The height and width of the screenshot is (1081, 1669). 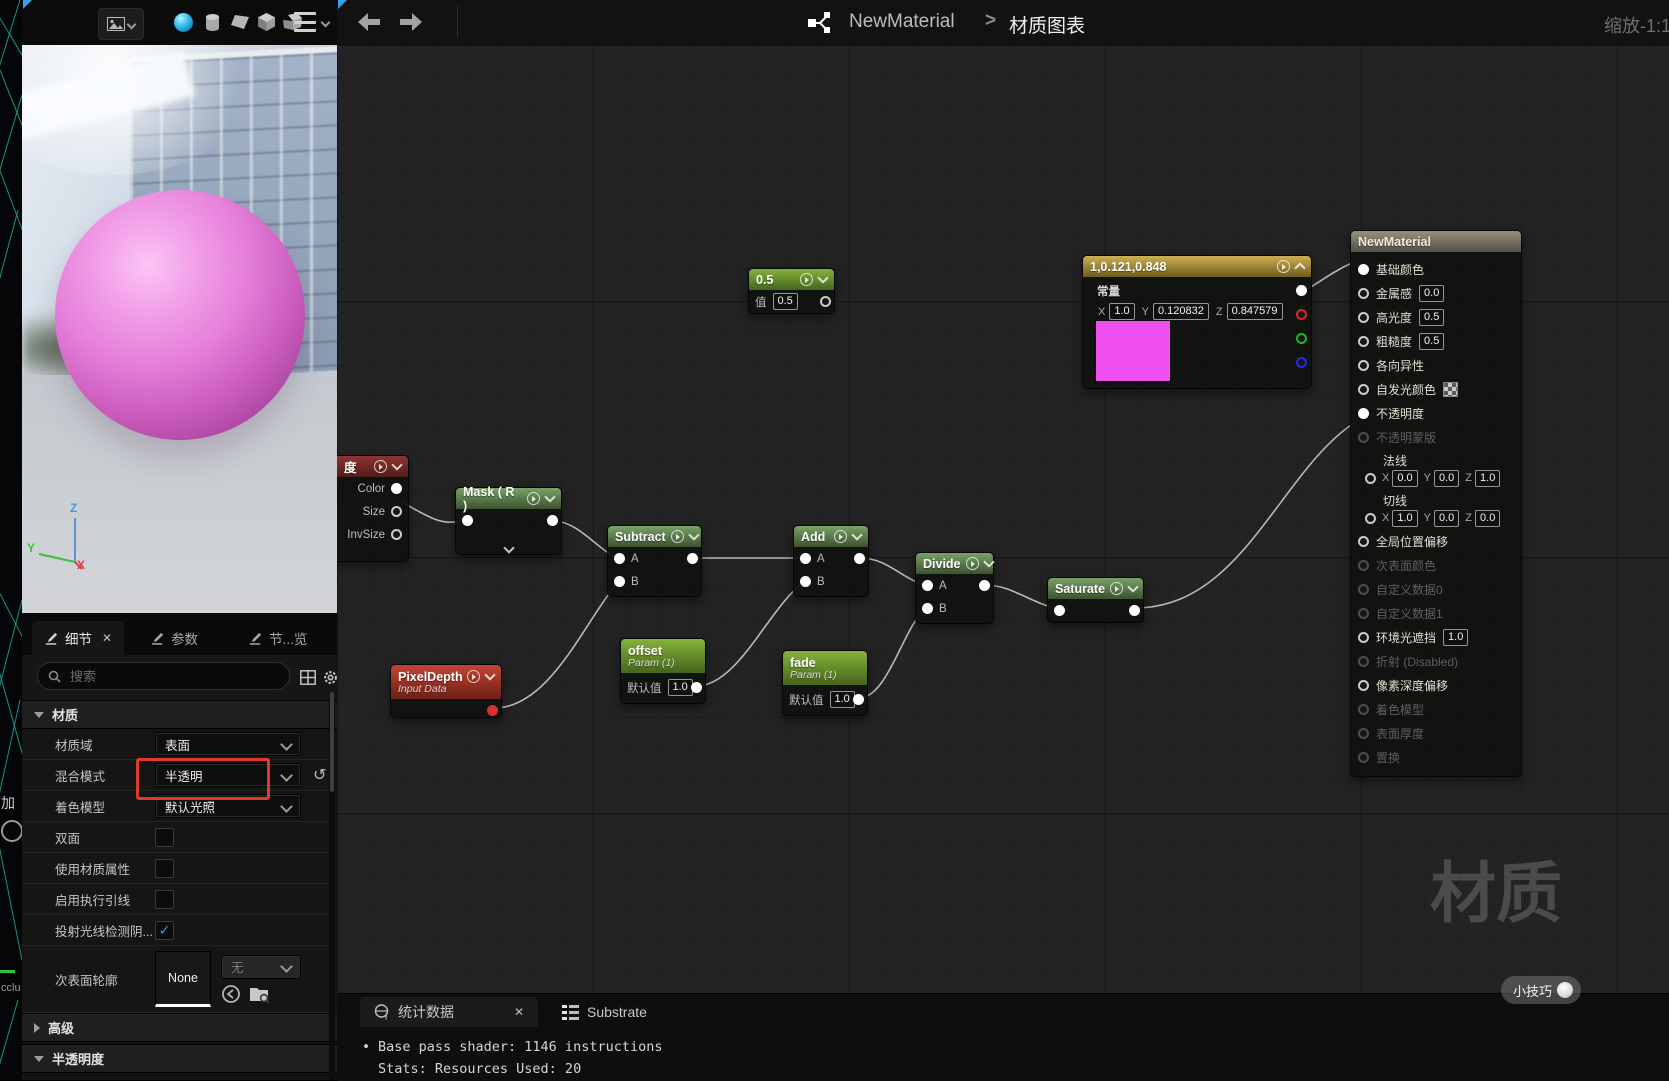 What do you see at coordinates (1095, 600) in the screenshot?
I see `node-saturate: Saturate` at bounding box center [1095, 600].